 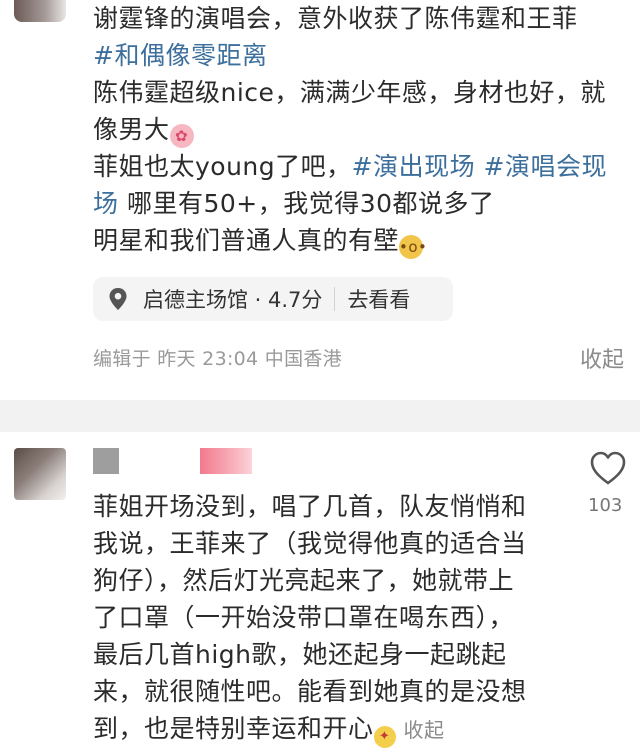 What do you see at coordinates (40, 11) in the screenshot?
I see `post-author-avatar` at bounding box center [40, 11].